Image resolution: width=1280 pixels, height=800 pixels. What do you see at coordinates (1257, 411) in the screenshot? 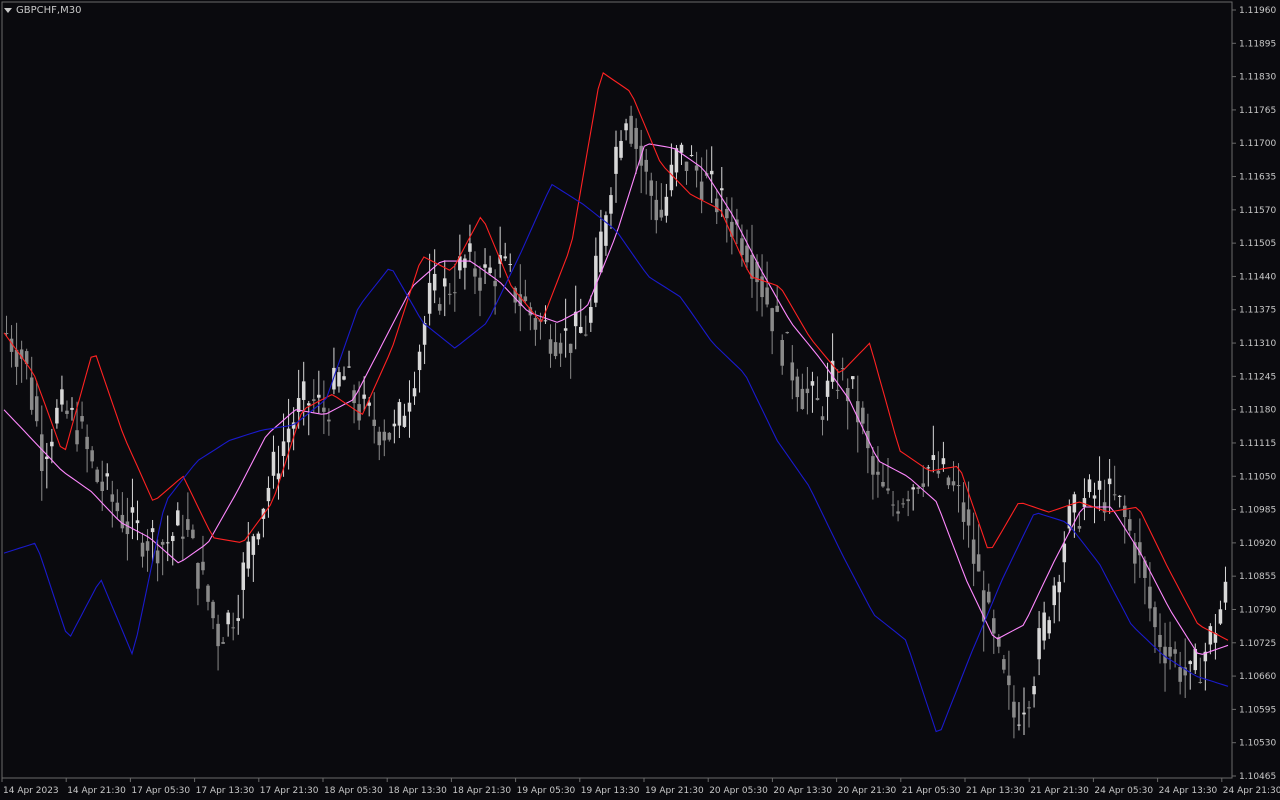
I see `price-tick-label: 1.11180` at bounding box center [1257, 411].